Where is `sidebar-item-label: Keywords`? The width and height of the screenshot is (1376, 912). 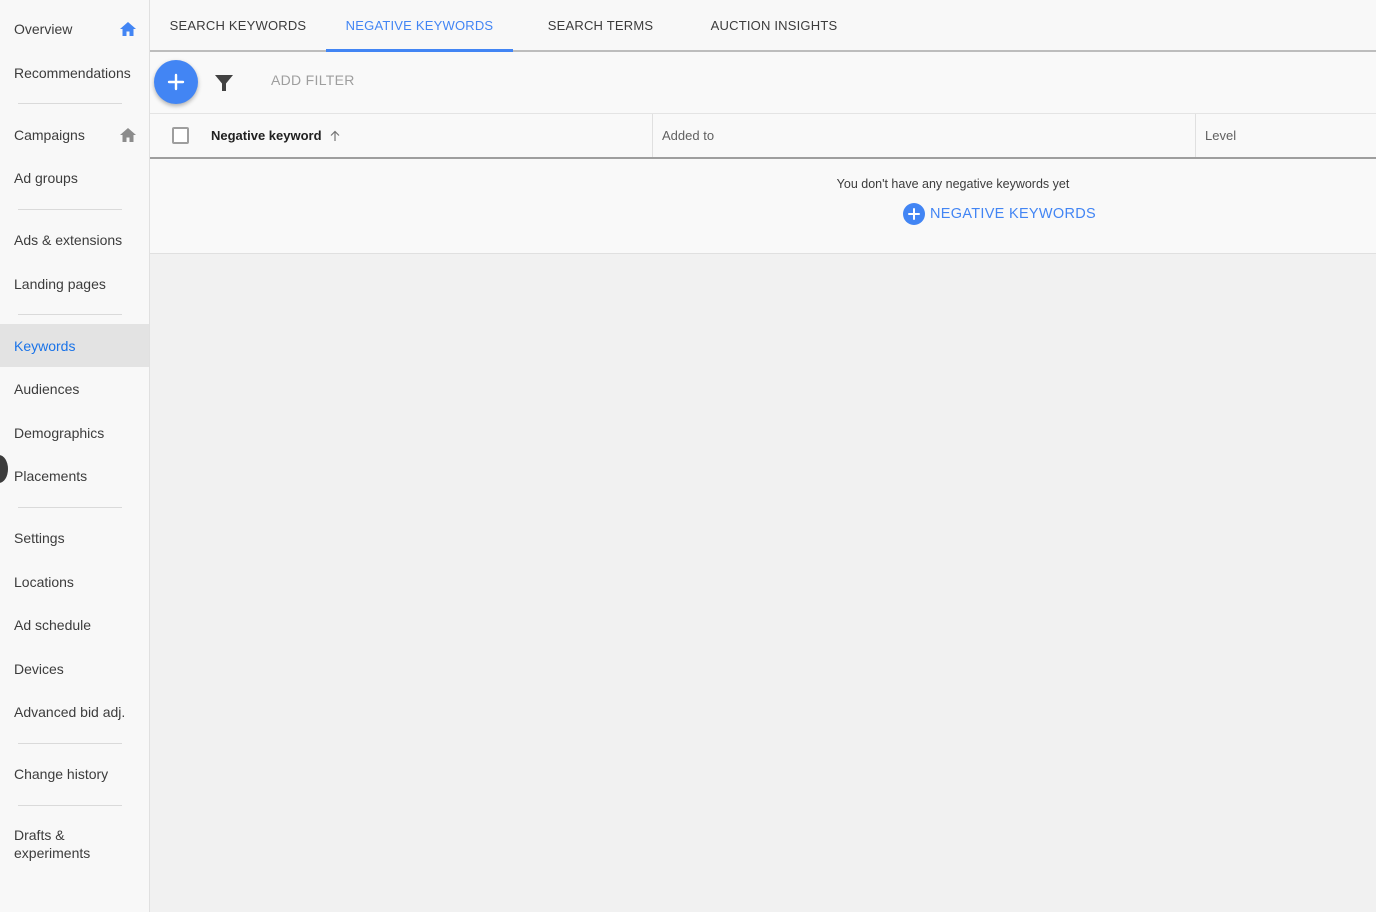
sidebar-item-label: Keywords is located at coordinates (45, 345).